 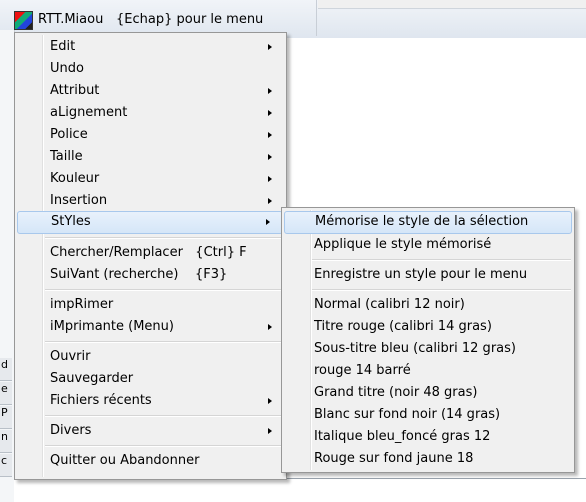 I want to click on menu-item-police: Police, so click(x=150, y=135).